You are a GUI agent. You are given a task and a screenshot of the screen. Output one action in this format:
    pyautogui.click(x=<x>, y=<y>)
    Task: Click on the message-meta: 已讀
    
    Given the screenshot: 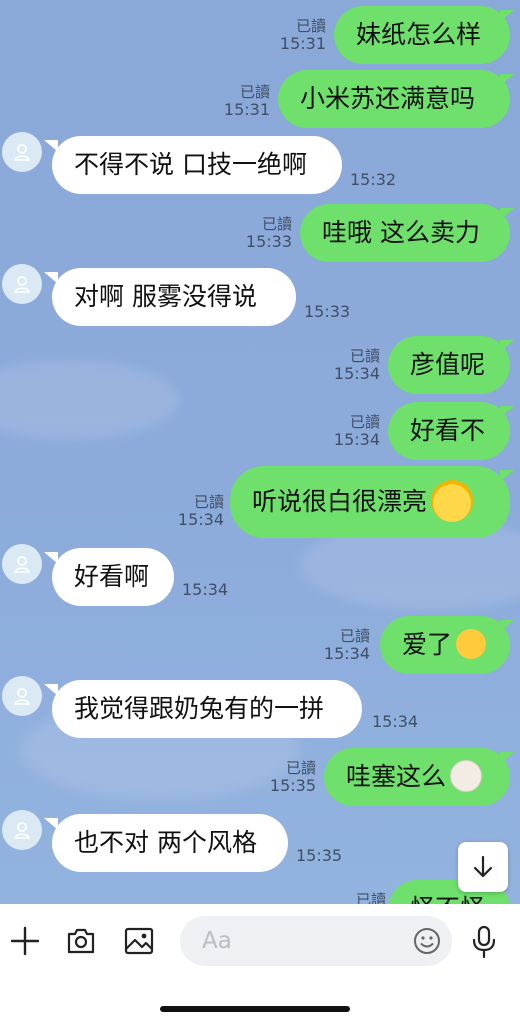 What is the action you would take?
    pyautogui.click(x=361, y=898)
    